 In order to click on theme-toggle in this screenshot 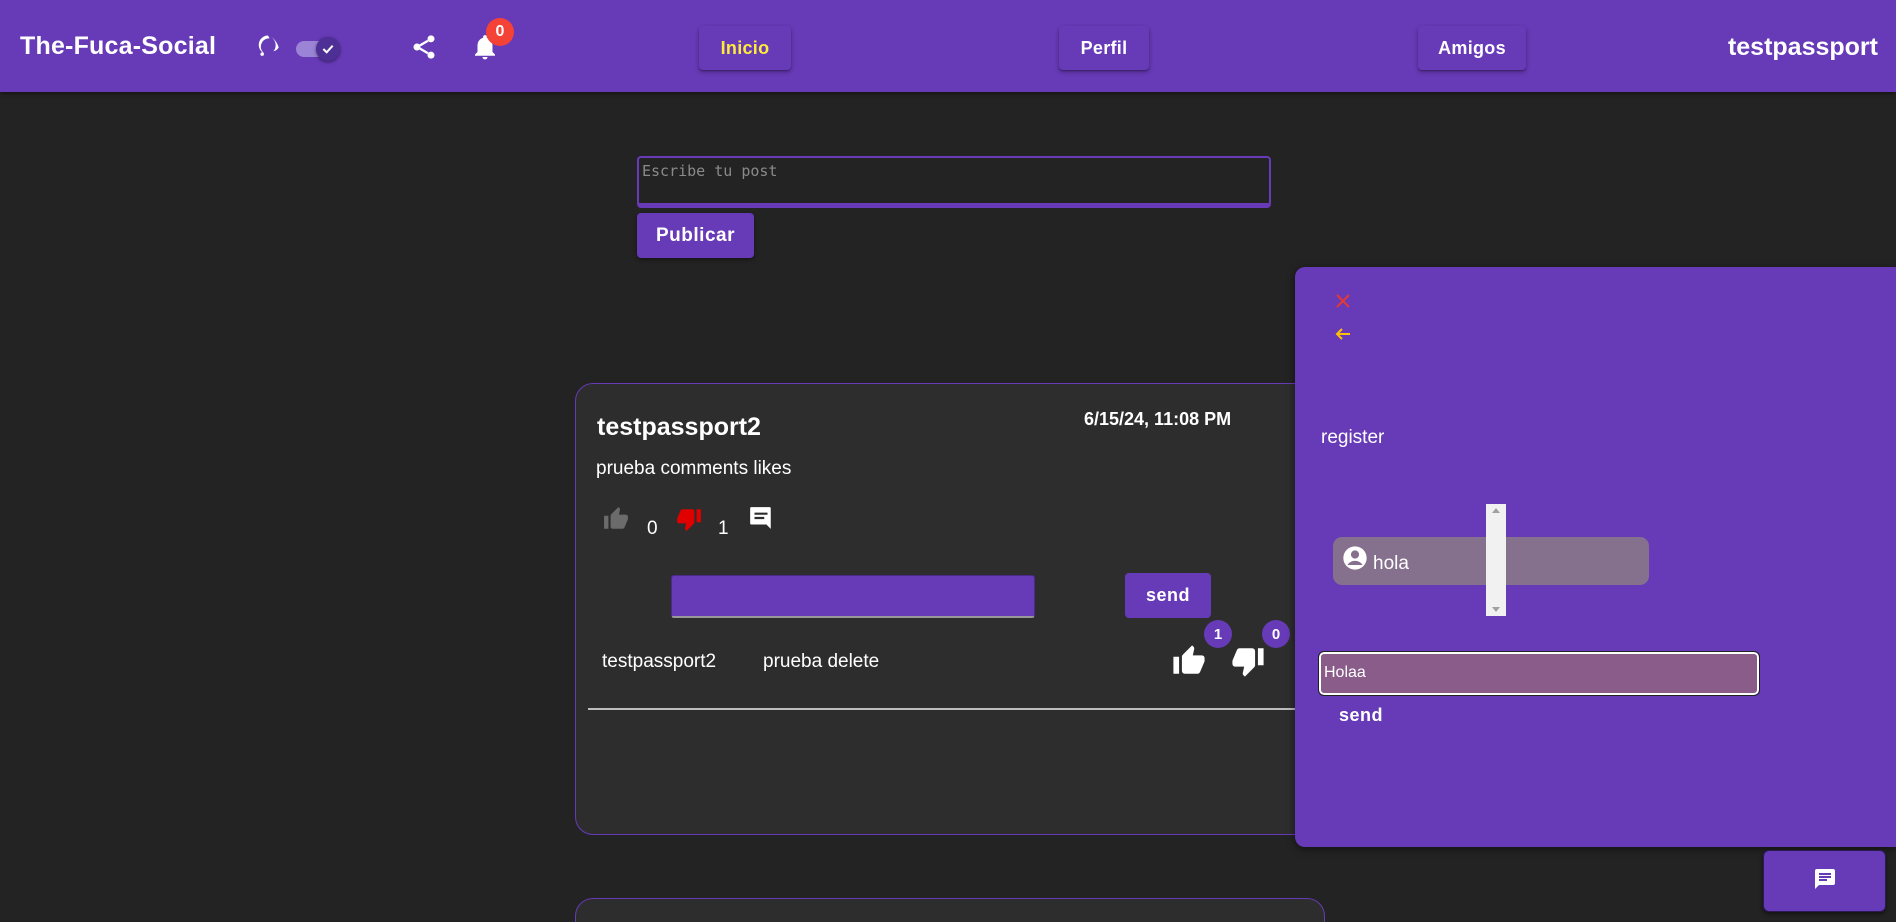, I will do `click(319, 49)`.